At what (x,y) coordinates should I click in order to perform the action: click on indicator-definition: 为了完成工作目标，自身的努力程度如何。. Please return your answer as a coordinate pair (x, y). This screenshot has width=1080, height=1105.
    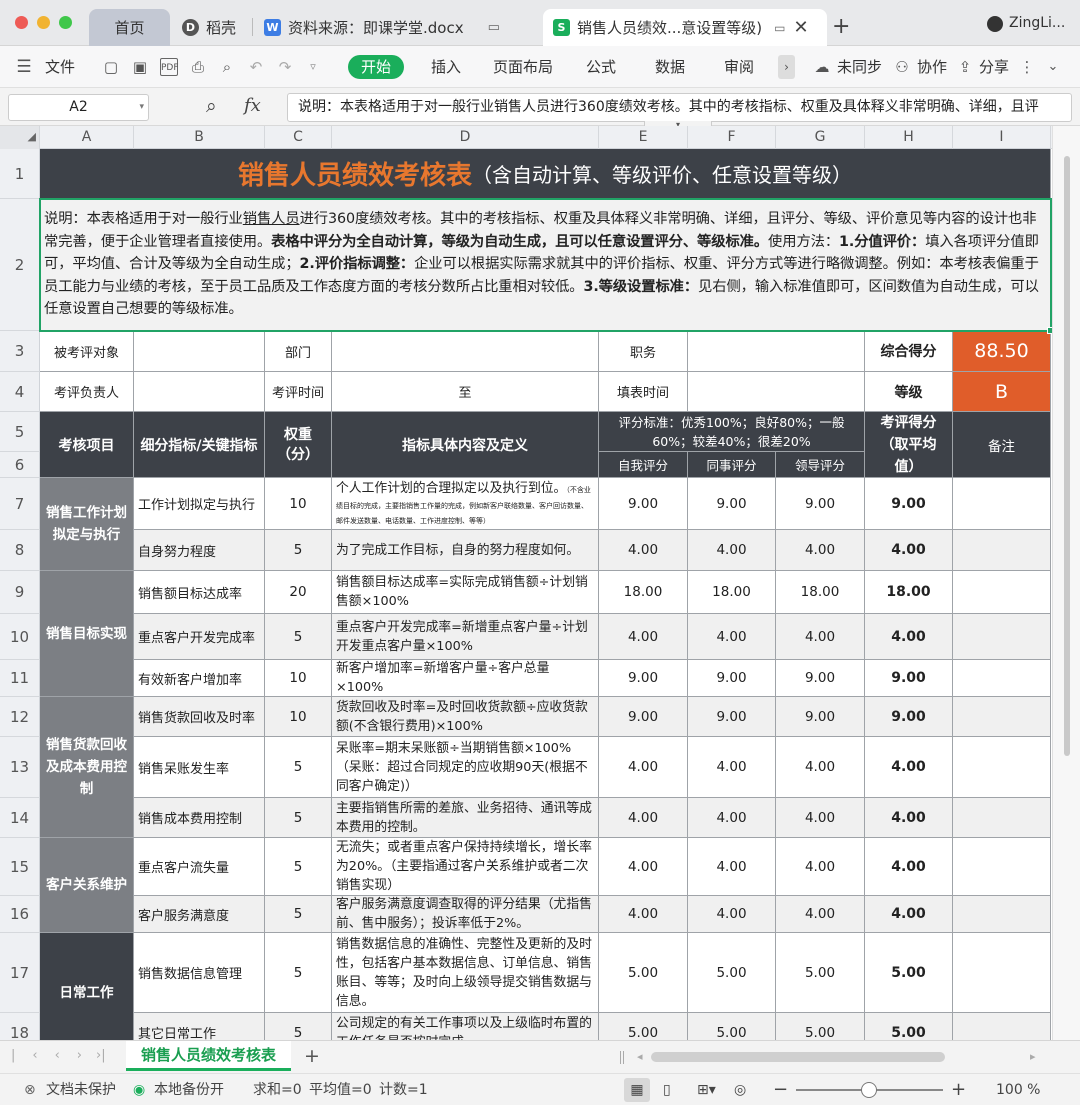
    Looking at the image, I should click on (465, 550).